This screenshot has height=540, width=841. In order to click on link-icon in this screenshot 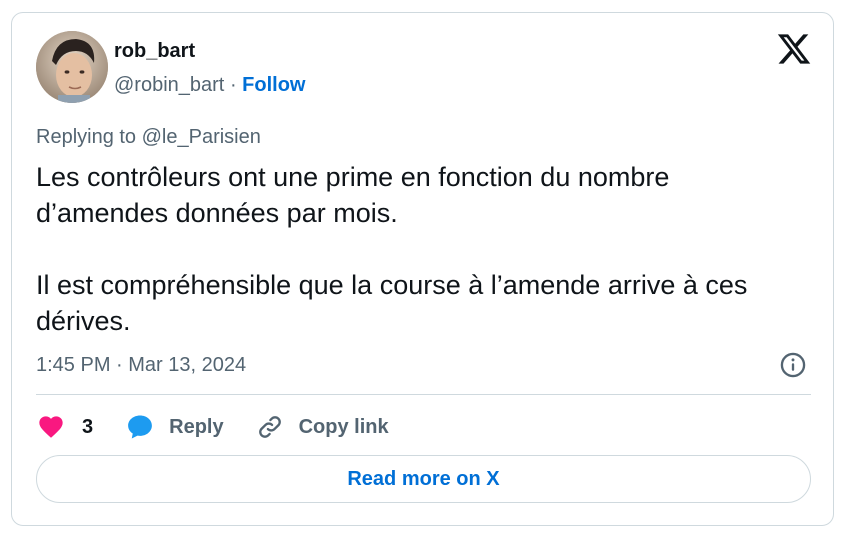, I will do `click(269, 427)`.